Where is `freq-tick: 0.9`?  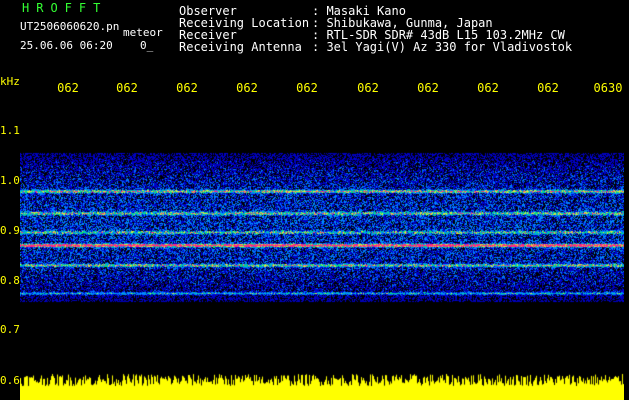 freq-tick: 0.9 is located at coordinates (10, 230).